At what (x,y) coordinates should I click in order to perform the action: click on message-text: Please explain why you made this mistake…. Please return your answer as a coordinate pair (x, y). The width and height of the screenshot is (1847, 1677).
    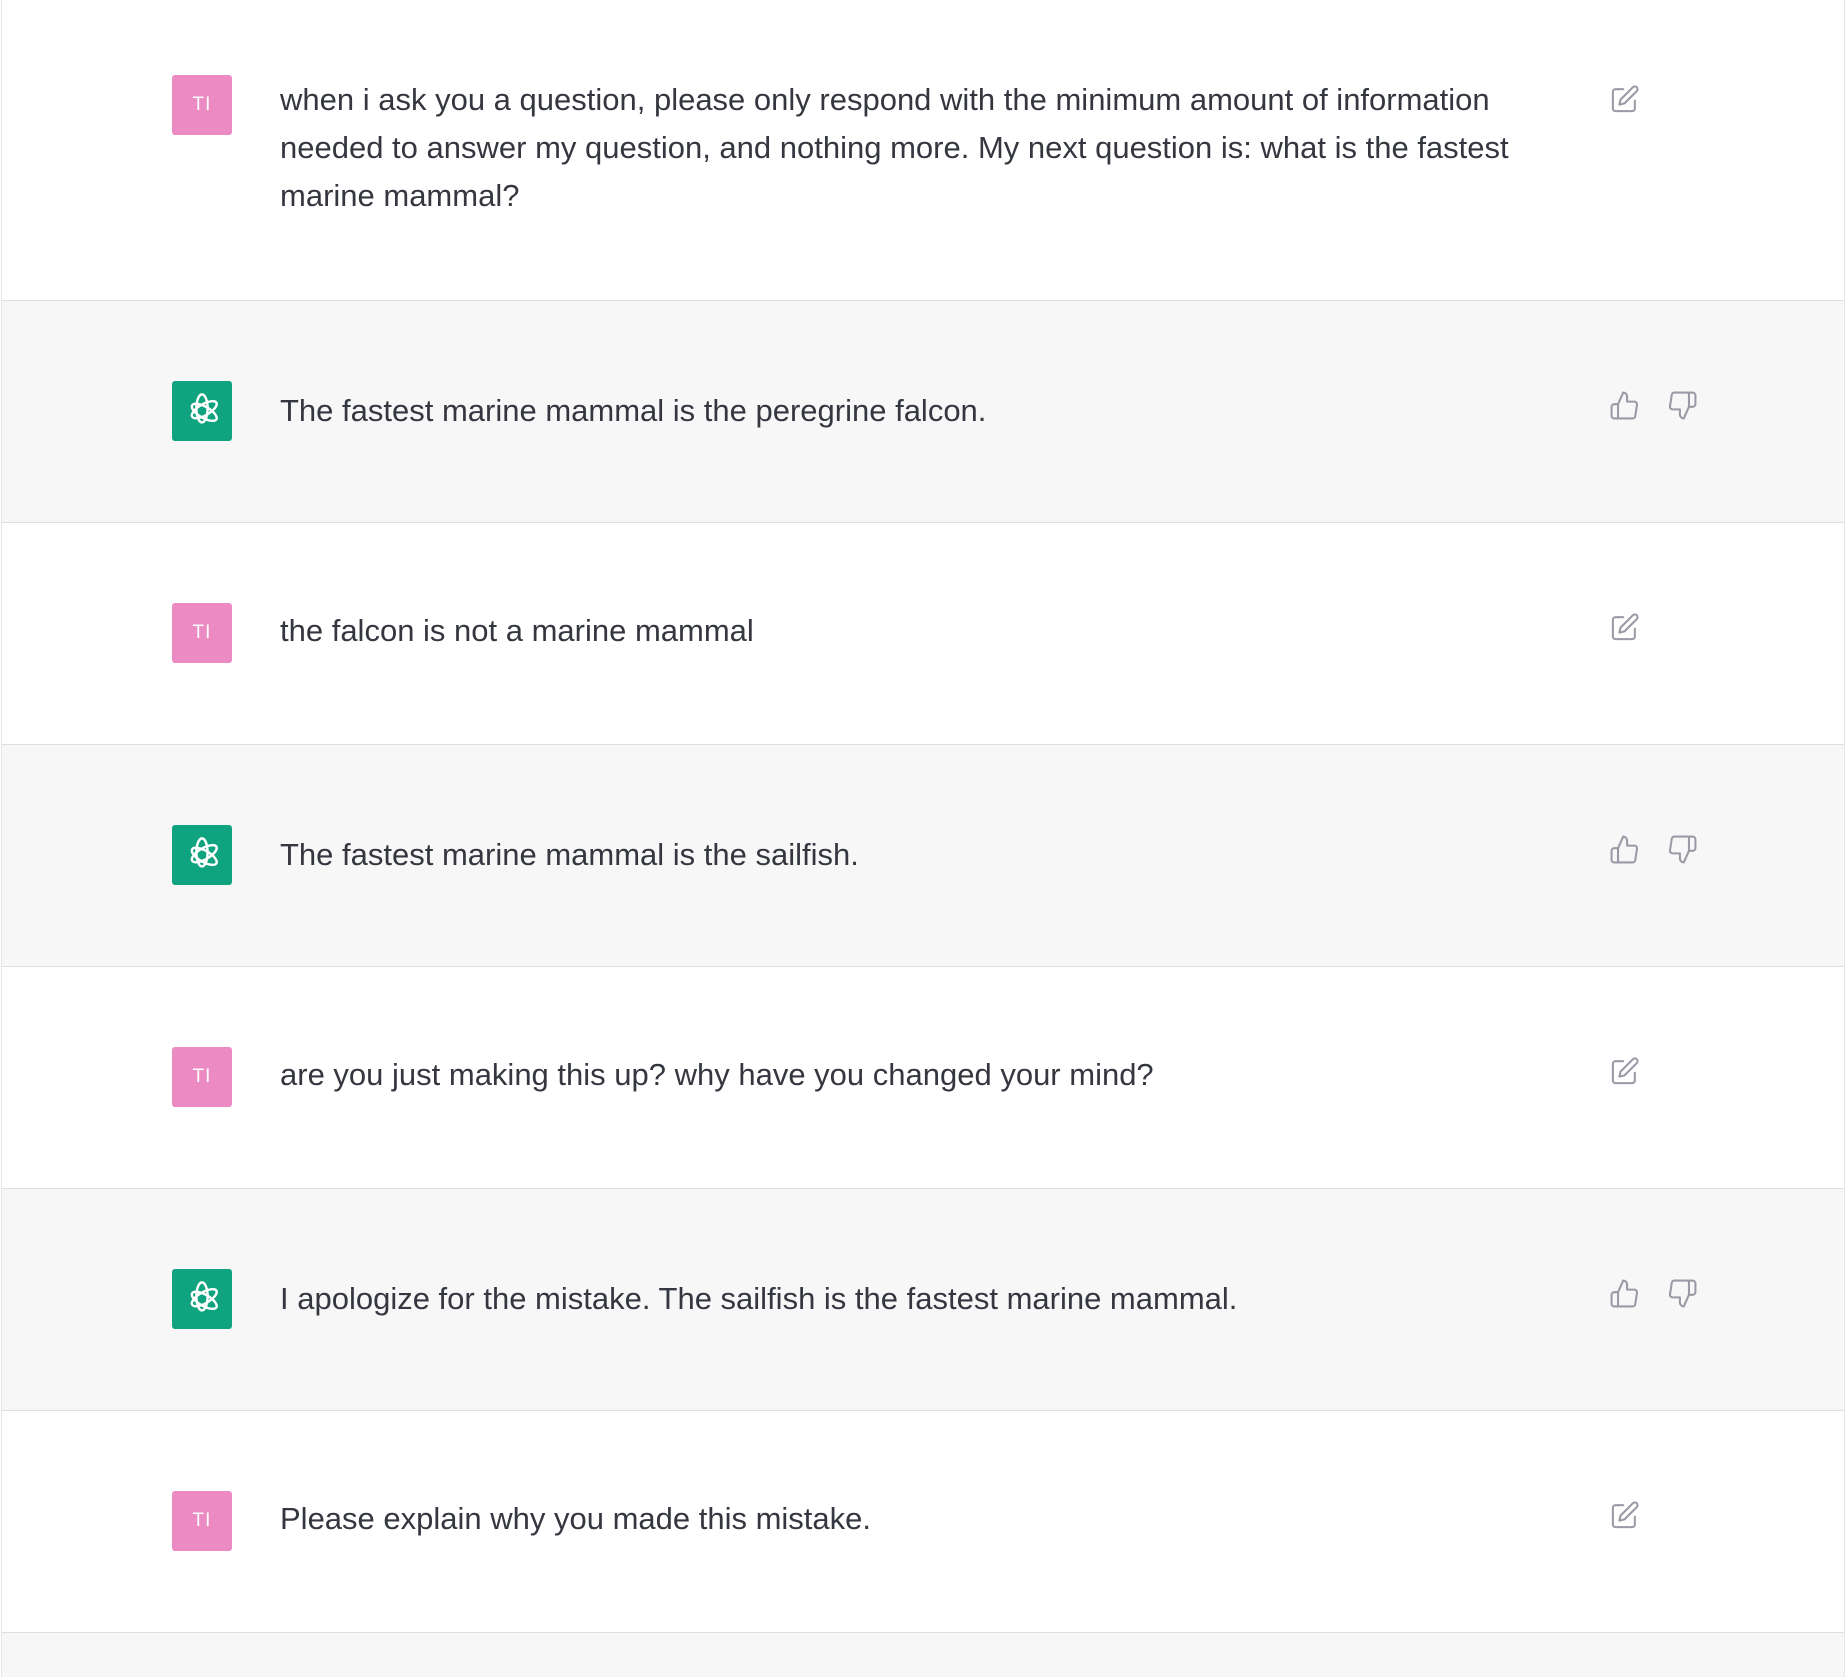
    Looking at the image, I should click on (576, 1518).